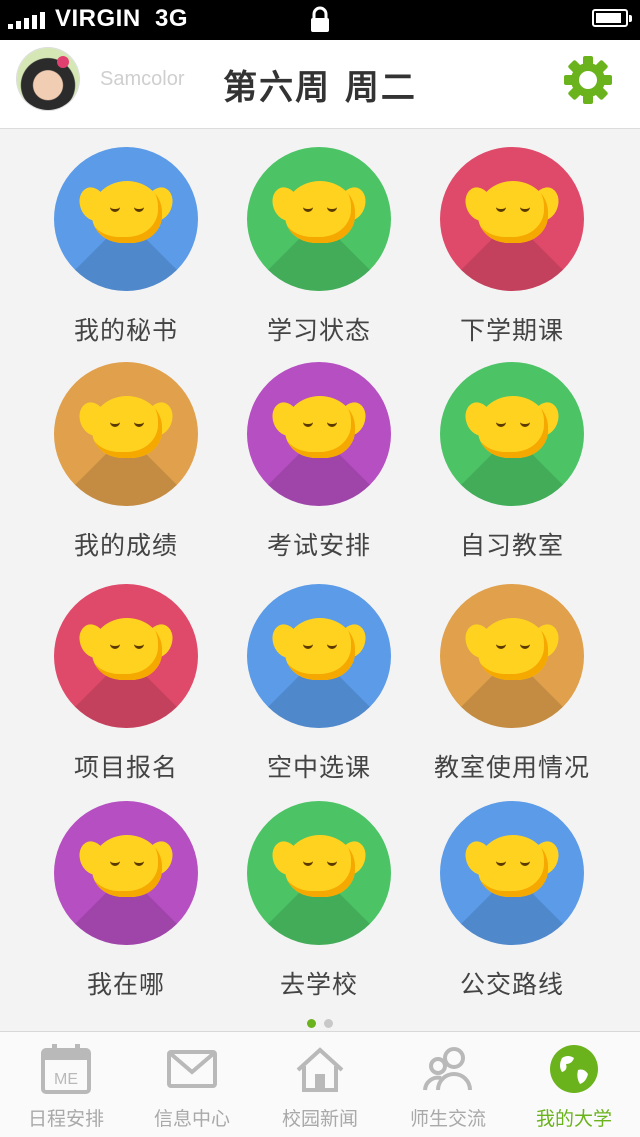 The width and height of the screenshot is (640, 1137). I want to click on tab-my-university: 我的大学, so click(574, 1084).